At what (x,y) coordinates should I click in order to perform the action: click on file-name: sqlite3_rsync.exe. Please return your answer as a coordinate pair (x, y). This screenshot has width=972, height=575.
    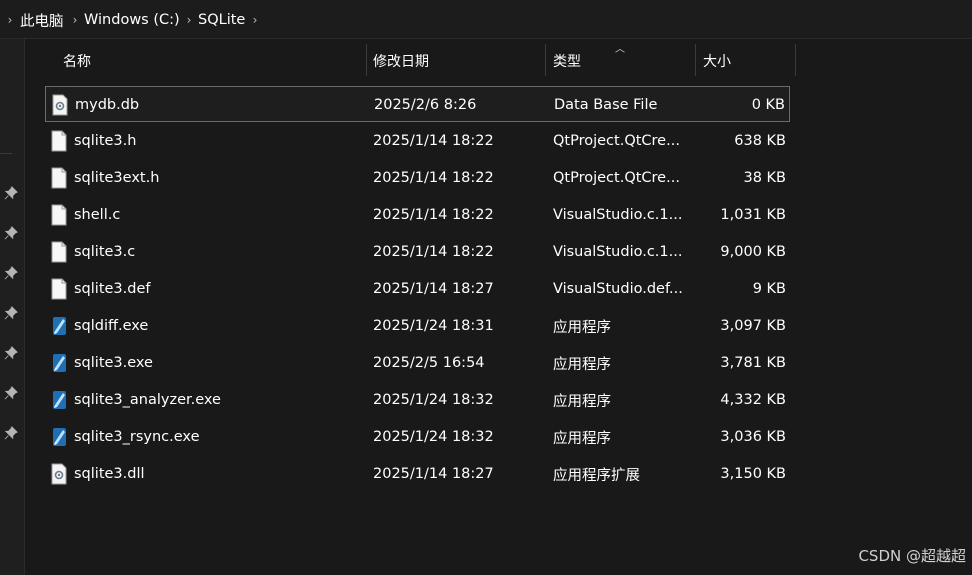
    Looking at the image, I should click on (137, 437).